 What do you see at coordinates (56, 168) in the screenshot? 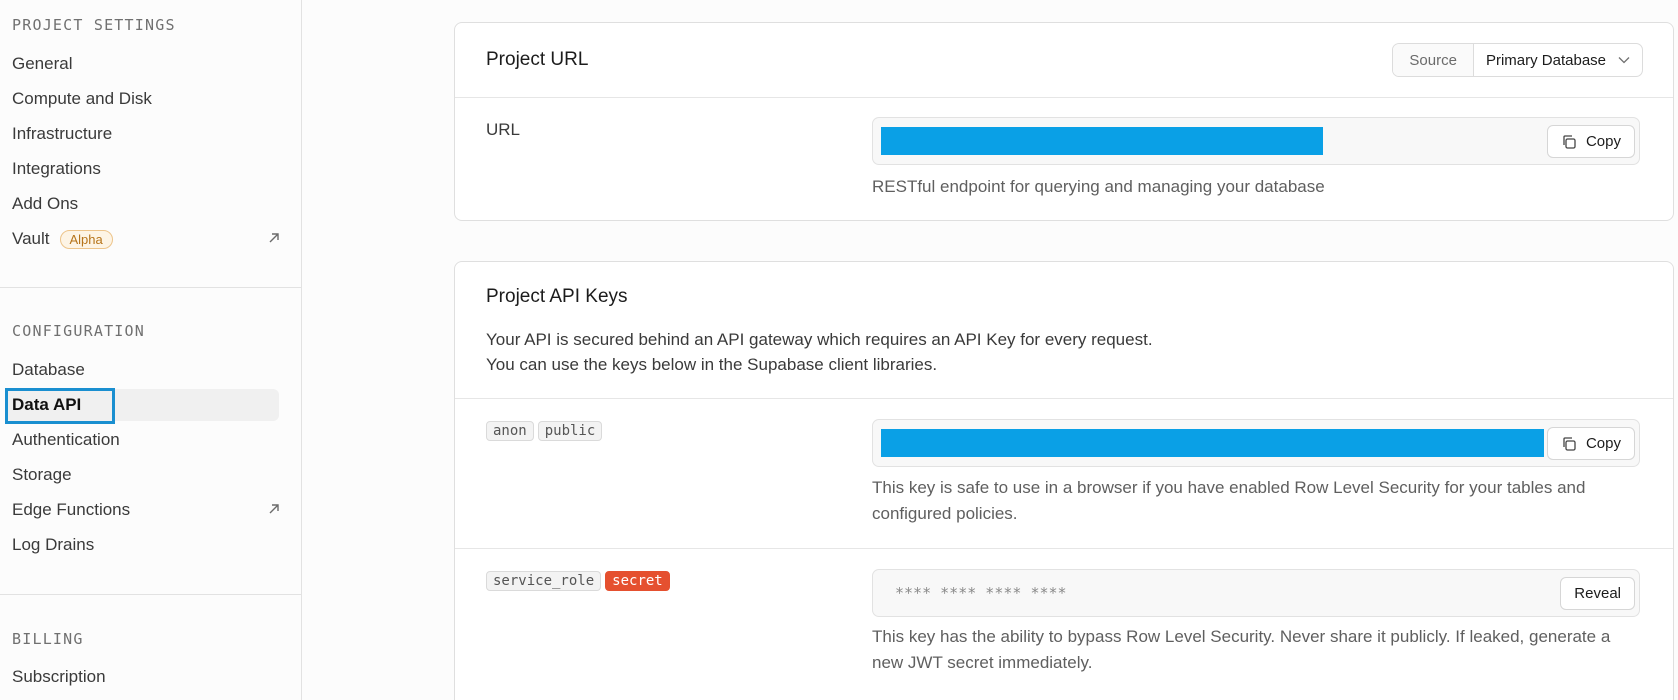
I see `sidebar-item-label: Integrations` at bounding box center [56, 168].